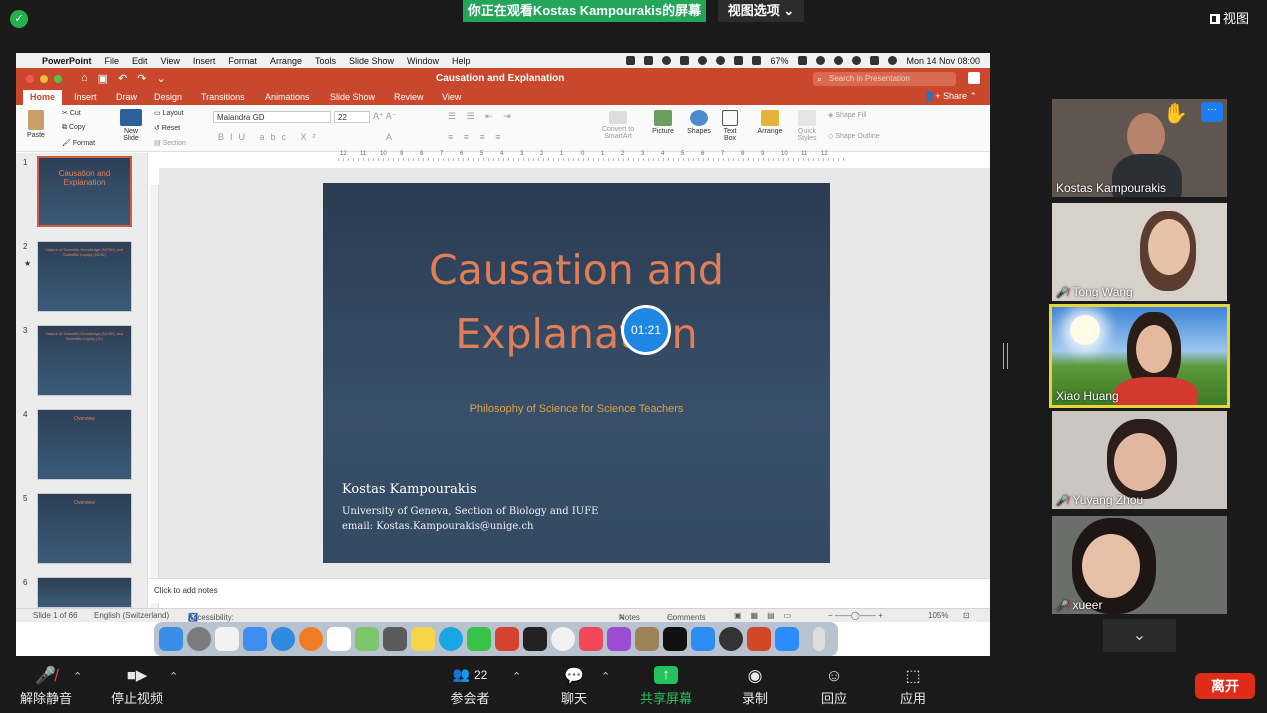  Describe the element at coordinates (821, 60) in the screenshot. I see `wifi-icon` at that location.